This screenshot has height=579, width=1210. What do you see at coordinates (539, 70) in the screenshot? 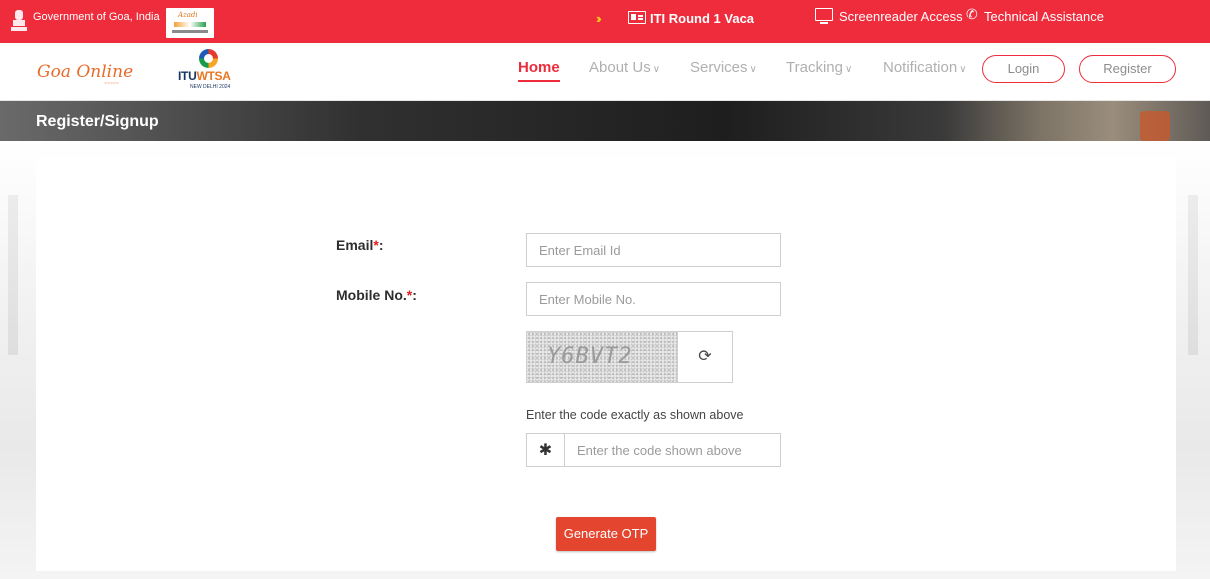
I see `nav-home: Home` at bounding box center [539, 70].